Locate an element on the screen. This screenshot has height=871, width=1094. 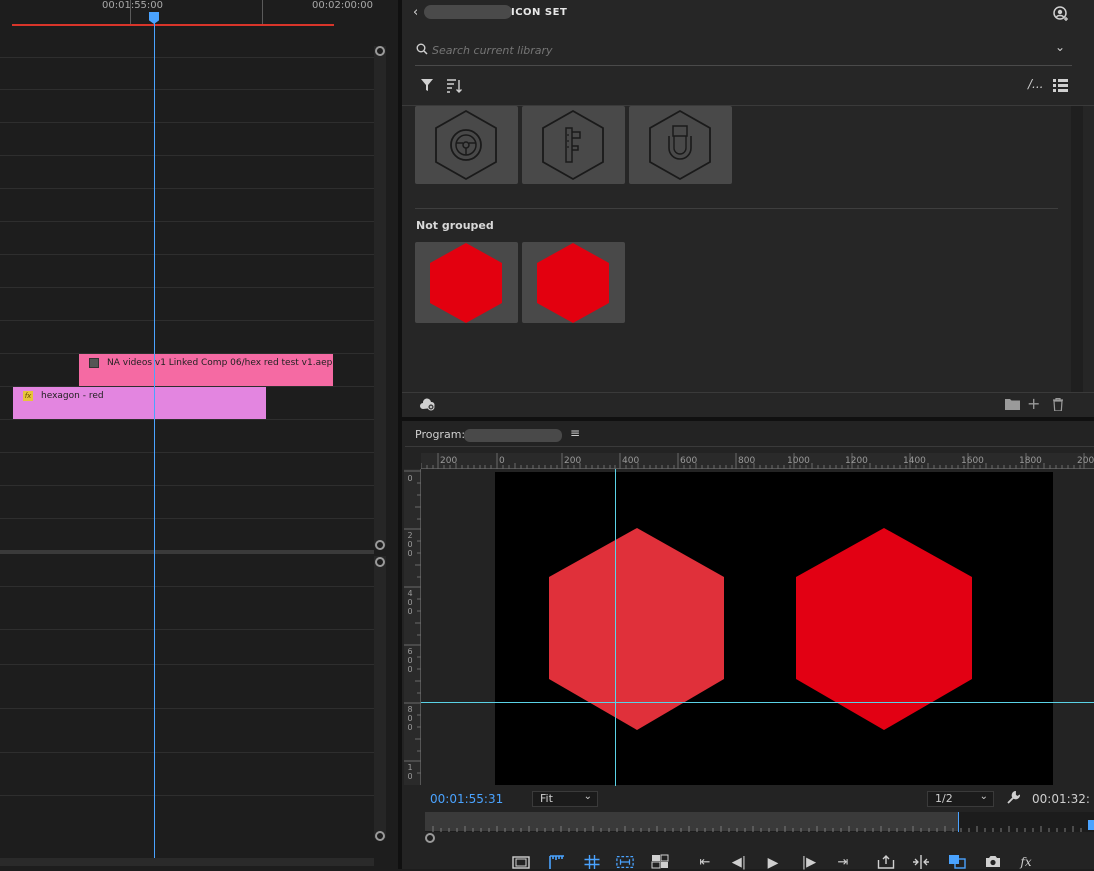
library-dropdown-chevron-icon: ⌄ is located at coordinates (1060, 47).